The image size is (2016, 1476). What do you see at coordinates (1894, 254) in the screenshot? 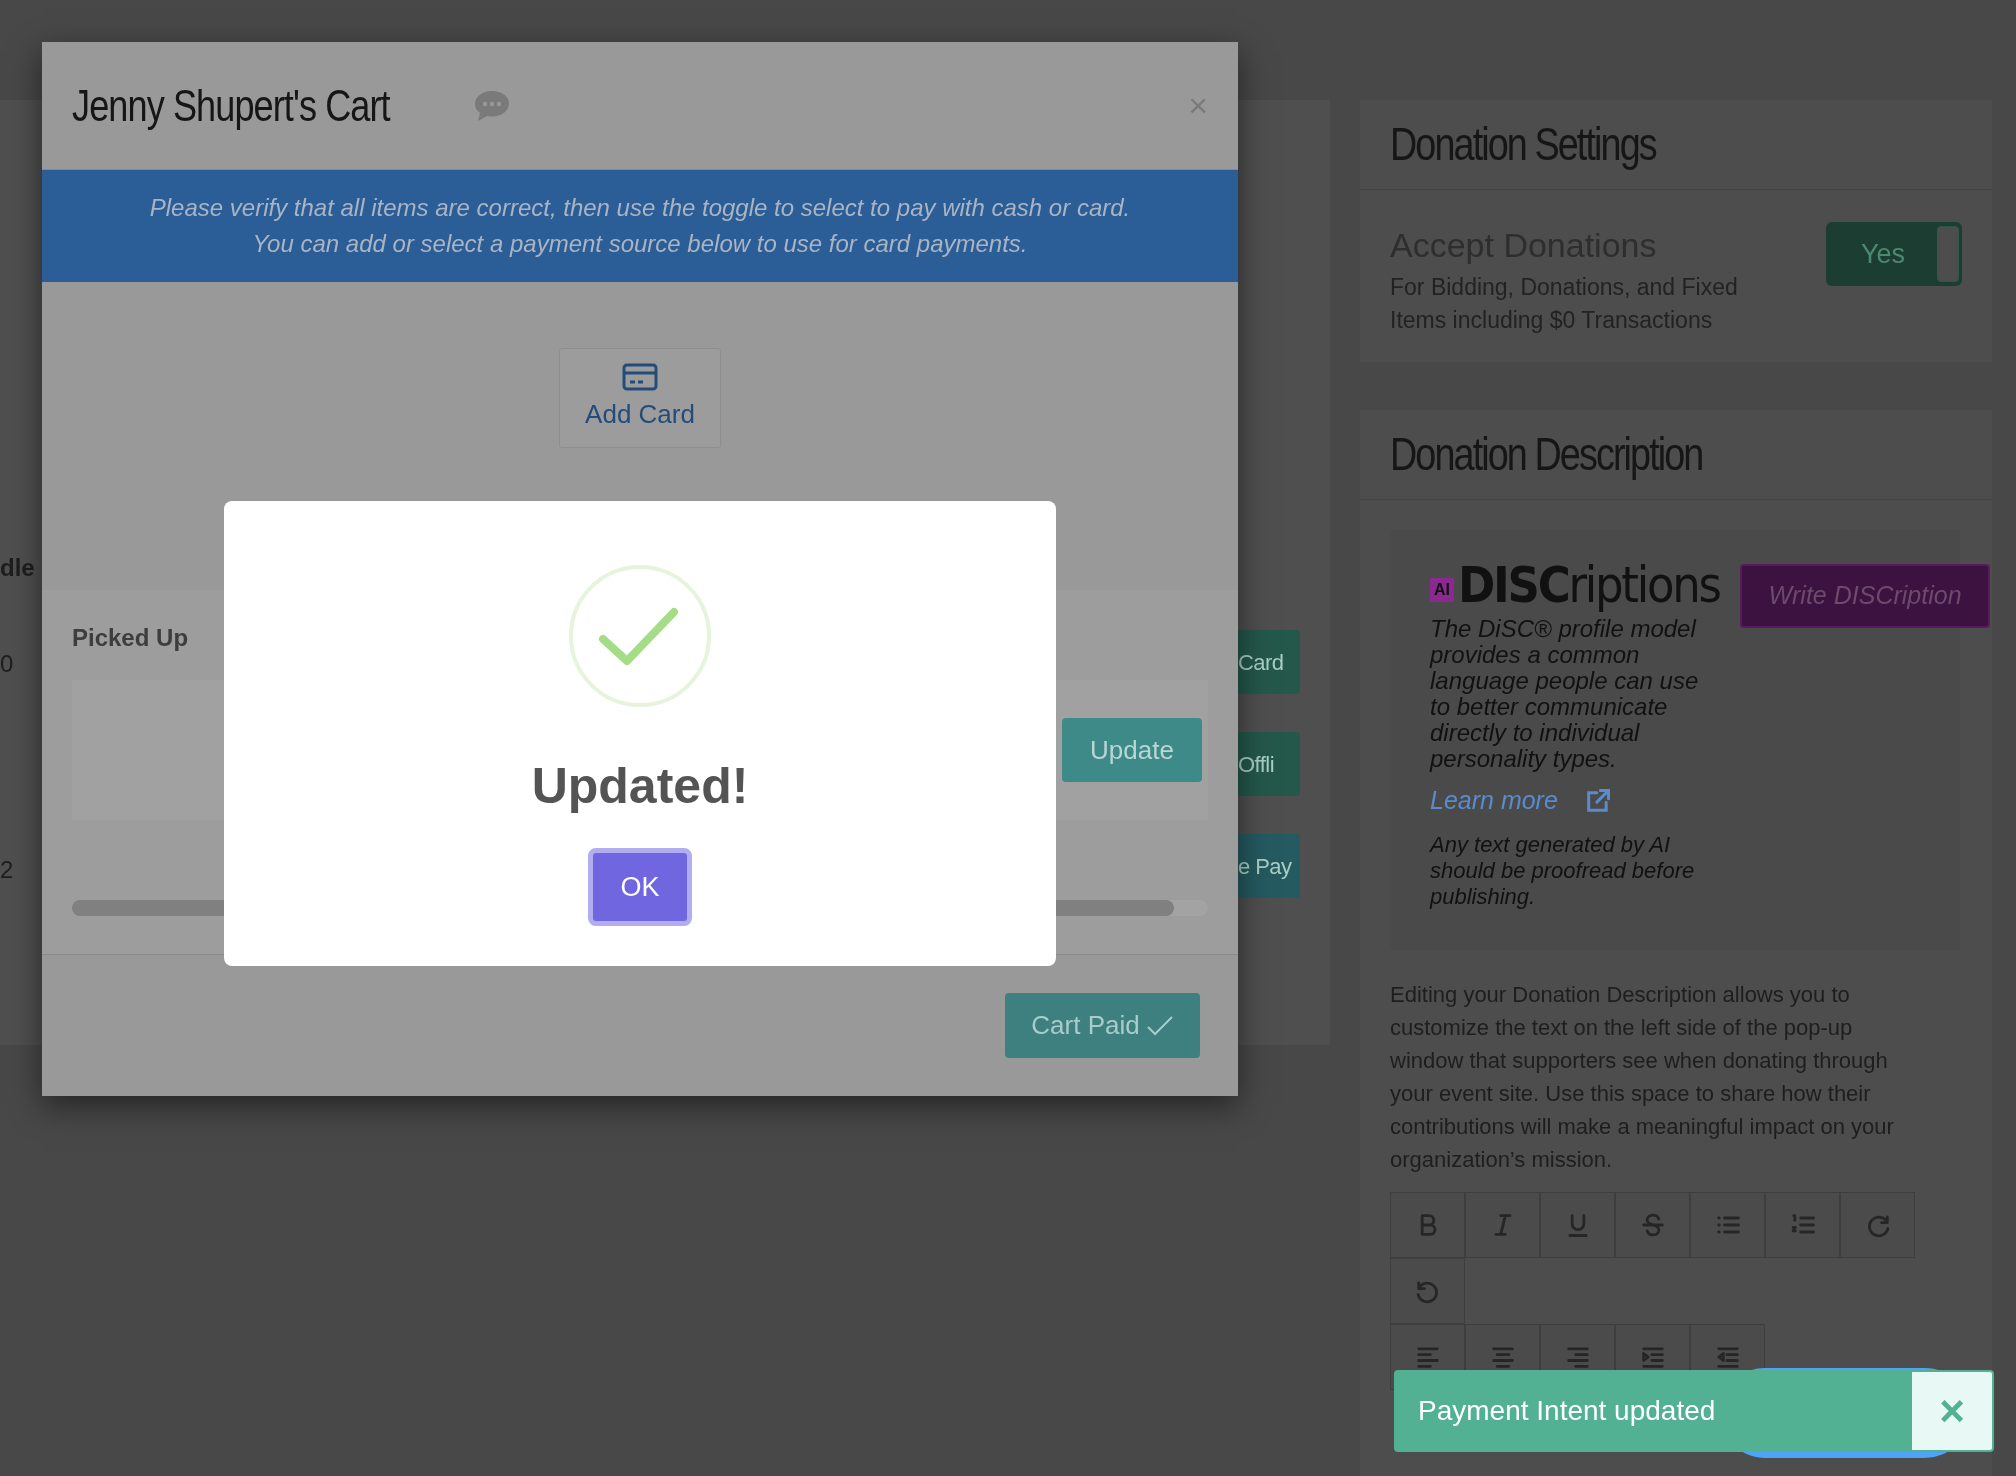
I see `toggle-switch: Yes` at bounding box center [1894, 254].